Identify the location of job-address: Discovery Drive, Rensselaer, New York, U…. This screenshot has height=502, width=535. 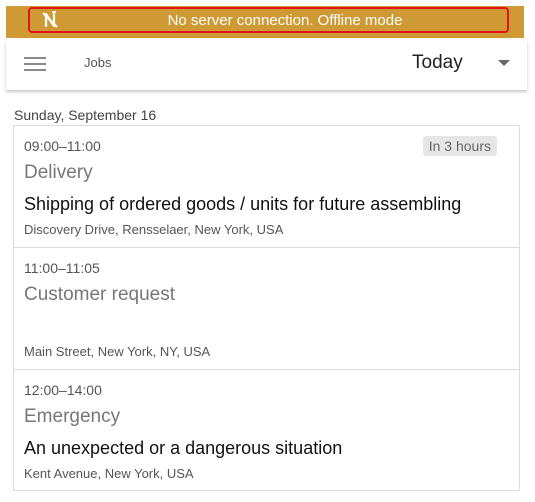
(154, 229).